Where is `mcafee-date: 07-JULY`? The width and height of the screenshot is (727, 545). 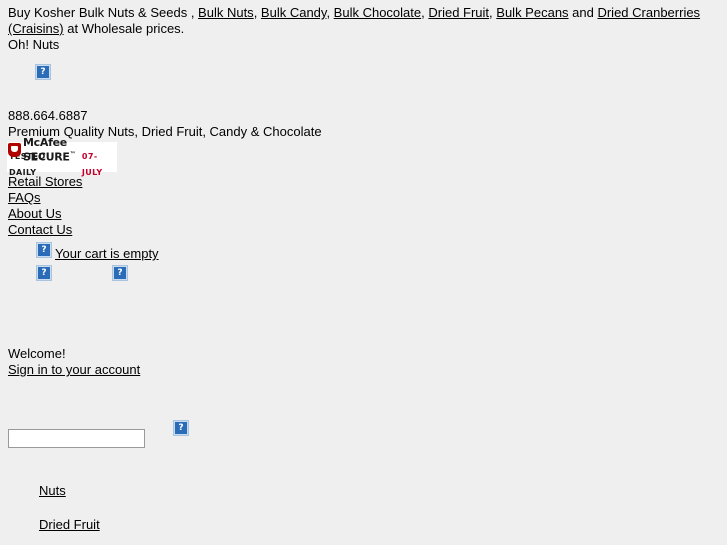
mcafee-date: 07-JULY is located at coordinates (92, 164).